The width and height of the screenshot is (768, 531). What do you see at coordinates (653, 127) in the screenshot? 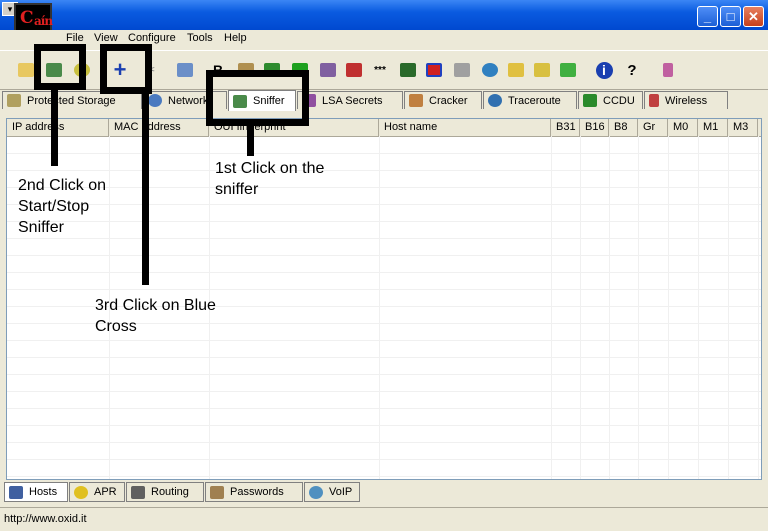
I see `col-gr: Gr` at bounding box center [653, 127].